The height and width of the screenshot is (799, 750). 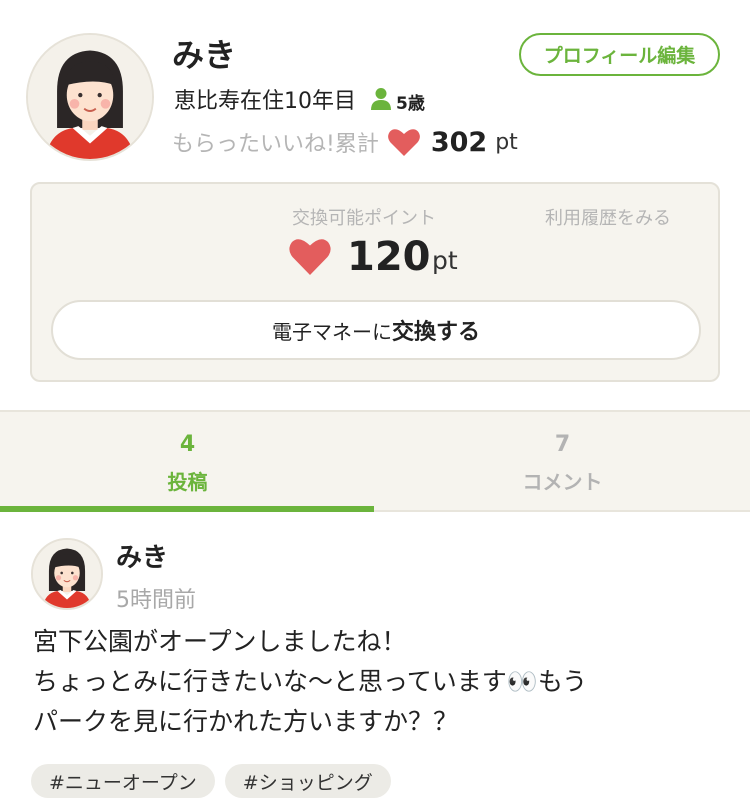 I want to click on residence-text: 恵比寿在住10年目, so click(x=265, y=101).